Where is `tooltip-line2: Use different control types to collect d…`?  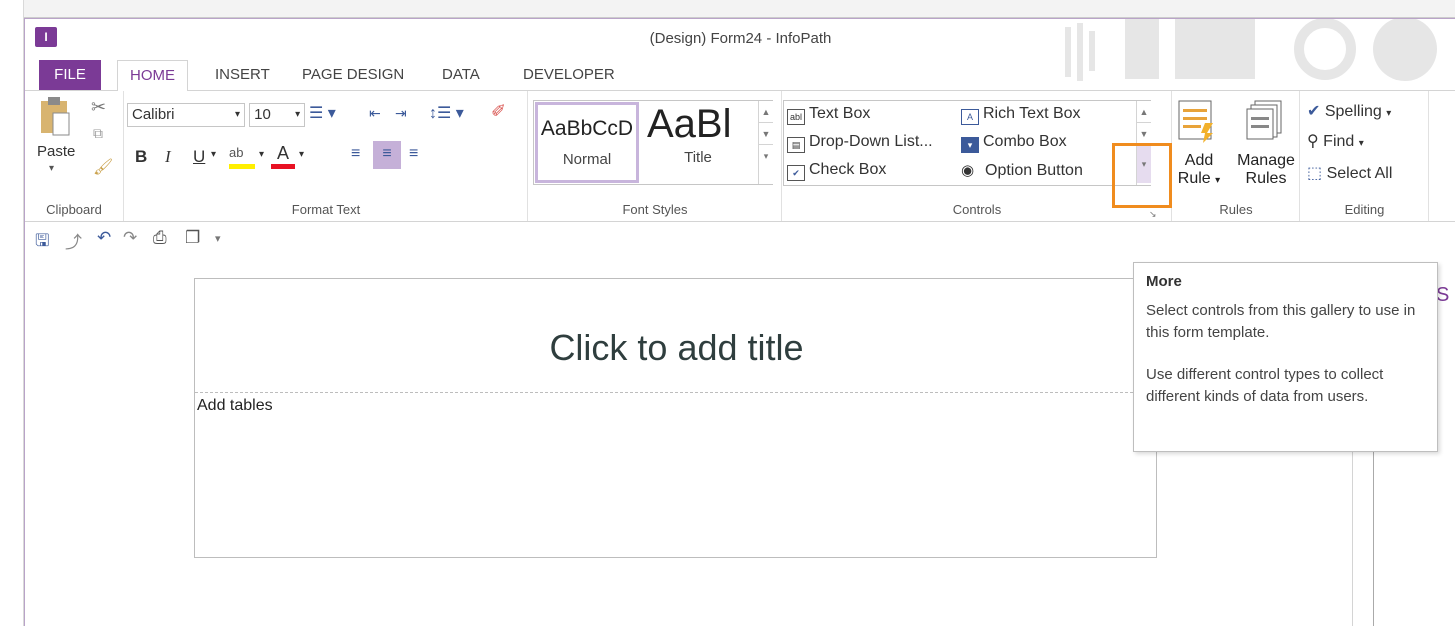 tooltip-line2: Use different control types to collect d… is located at coordinates (1265, 385).